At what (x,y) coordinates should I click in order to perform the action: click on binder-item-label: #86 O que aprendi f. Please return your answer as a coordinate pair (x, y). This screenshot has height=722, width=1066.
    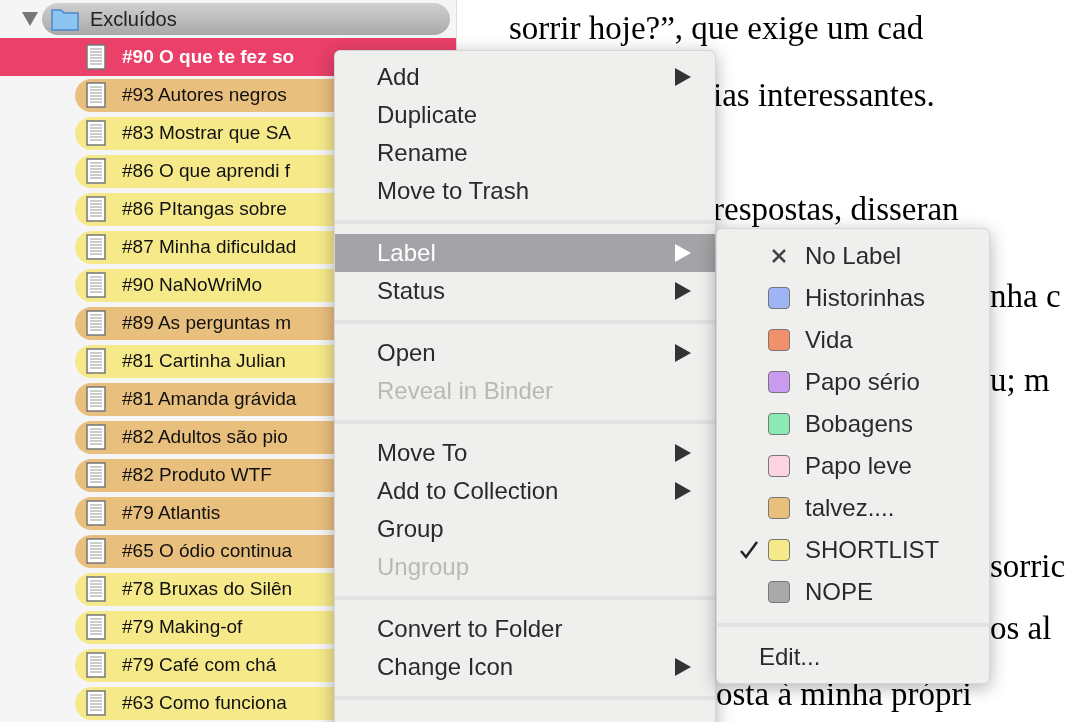
    Looking at the image, I should click on (206, 170).